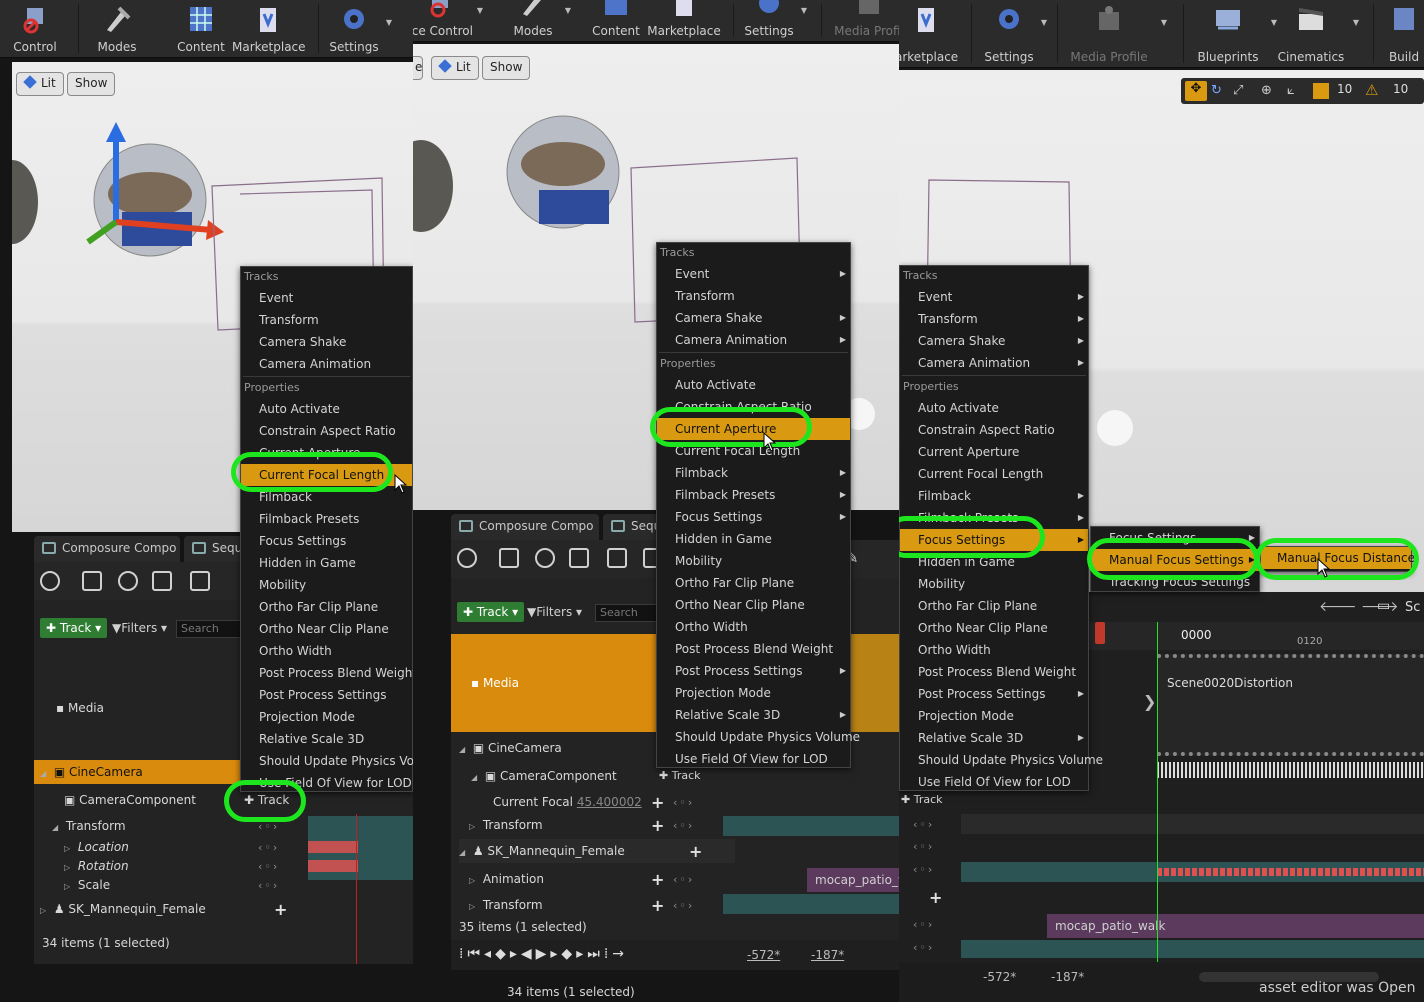 Image resolution: width=1424 pixels, height=1002 pixels. What do you see at coordinates (333, 866) in the screenshot?
I see `rotation-keys` at bounding box center [333, 866].